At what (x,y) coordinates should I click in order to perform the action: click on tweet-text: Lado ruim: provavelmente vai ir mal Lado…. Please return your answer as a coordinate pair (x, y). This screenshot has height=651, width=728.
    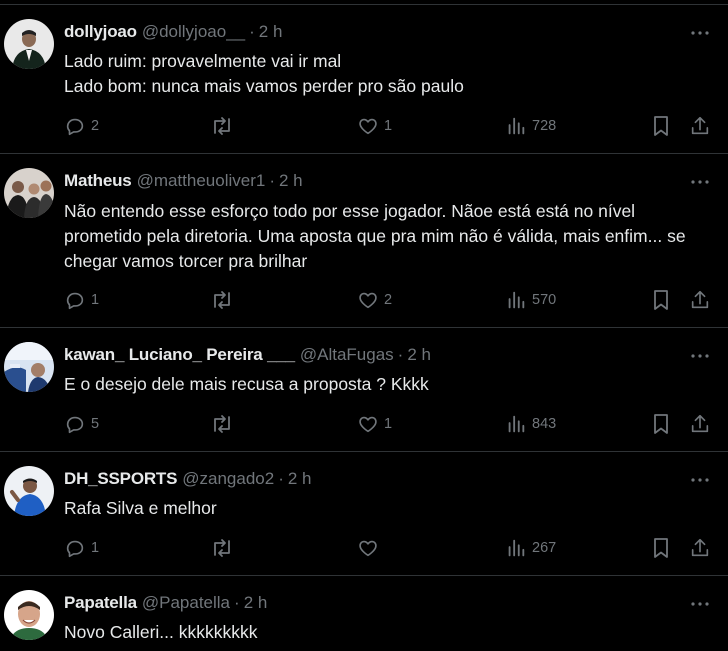
    Looking at the image, I should click on (264, 73).